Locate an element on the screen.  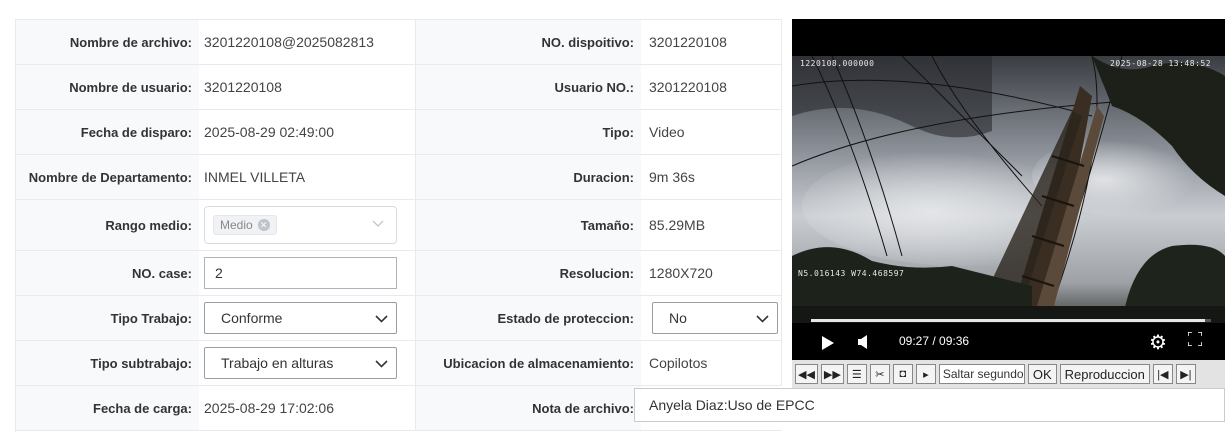
file-note-input: Anyela Diaz:Uso de EPCC is located at coordinates (929, 405).